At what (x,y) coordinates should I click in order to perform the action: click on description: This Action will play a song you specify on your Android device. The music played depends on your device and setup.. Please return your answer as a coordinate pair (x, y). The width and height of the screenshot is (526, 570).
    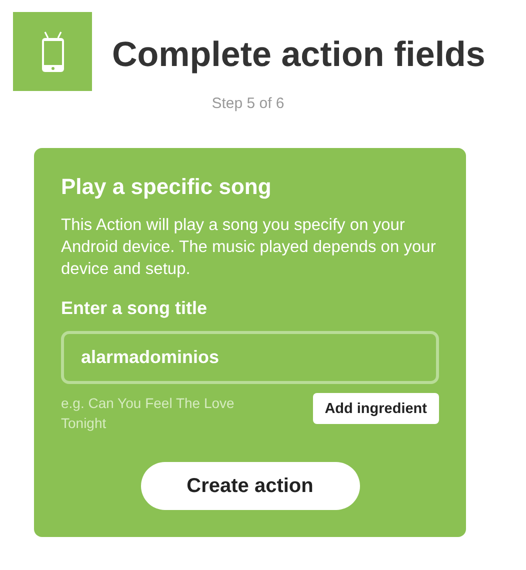
    Looking at the image, I should click on (249, 247).